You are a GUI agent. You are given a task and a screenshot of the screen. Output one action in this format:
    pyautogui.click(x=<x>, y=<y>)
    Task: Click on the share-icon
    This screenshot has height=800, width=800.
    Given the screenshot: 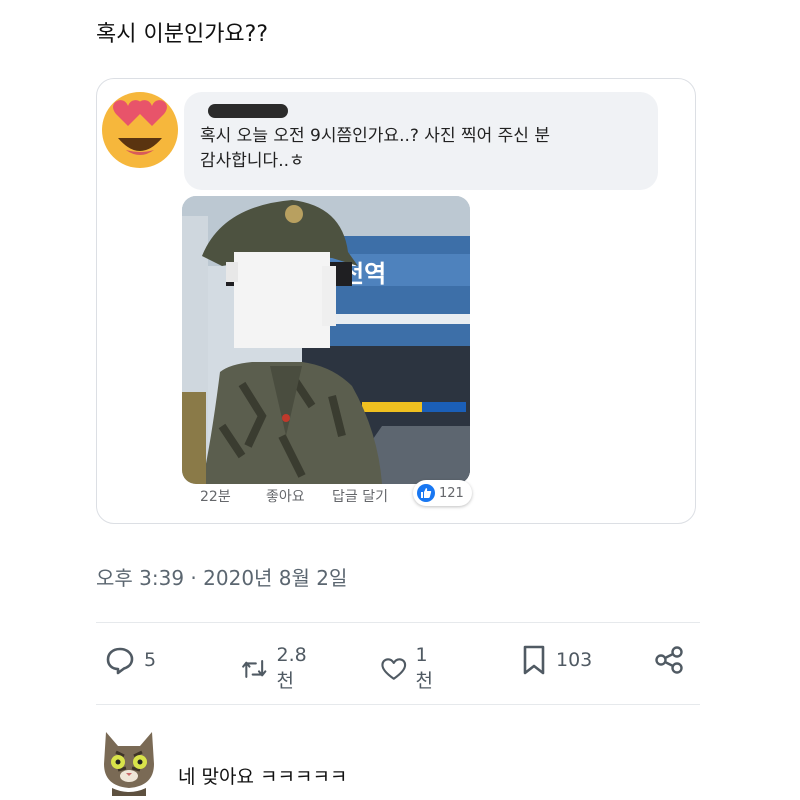 What is the action you would take?
    pyautogui.click(x=669, y=660)
    